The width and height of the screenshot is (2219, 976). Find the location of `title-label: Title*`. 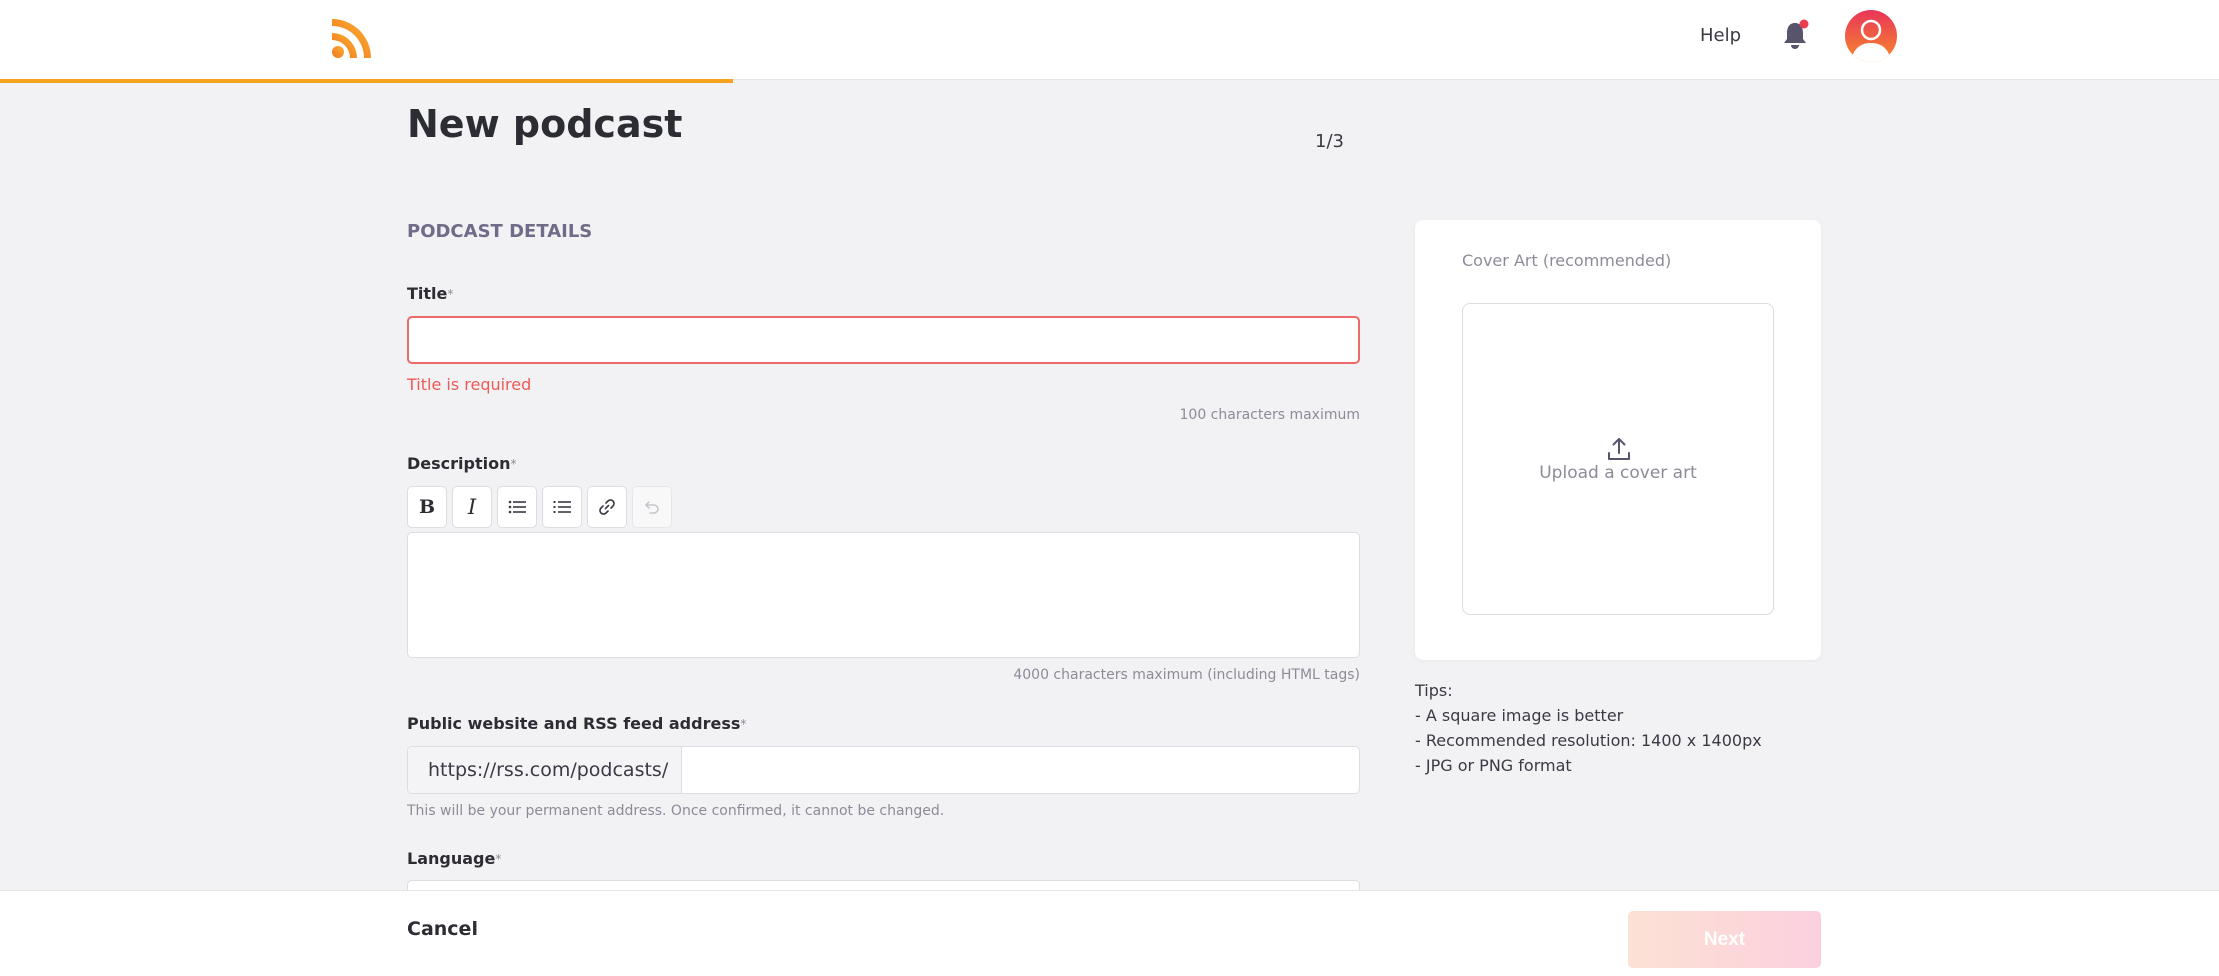

title-label: Title* is located at coordinates (430, 294).